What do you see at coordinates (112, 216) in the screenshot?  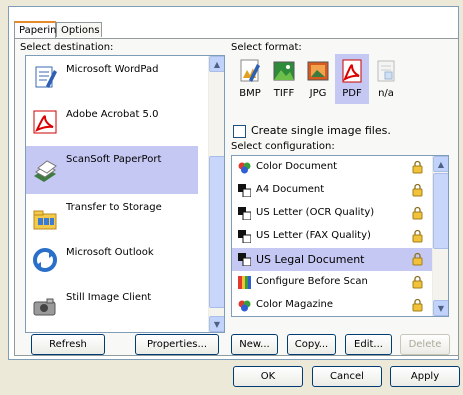 I see `destination-item-storage: Transfer to Storage` at bounding box center [112, 216].